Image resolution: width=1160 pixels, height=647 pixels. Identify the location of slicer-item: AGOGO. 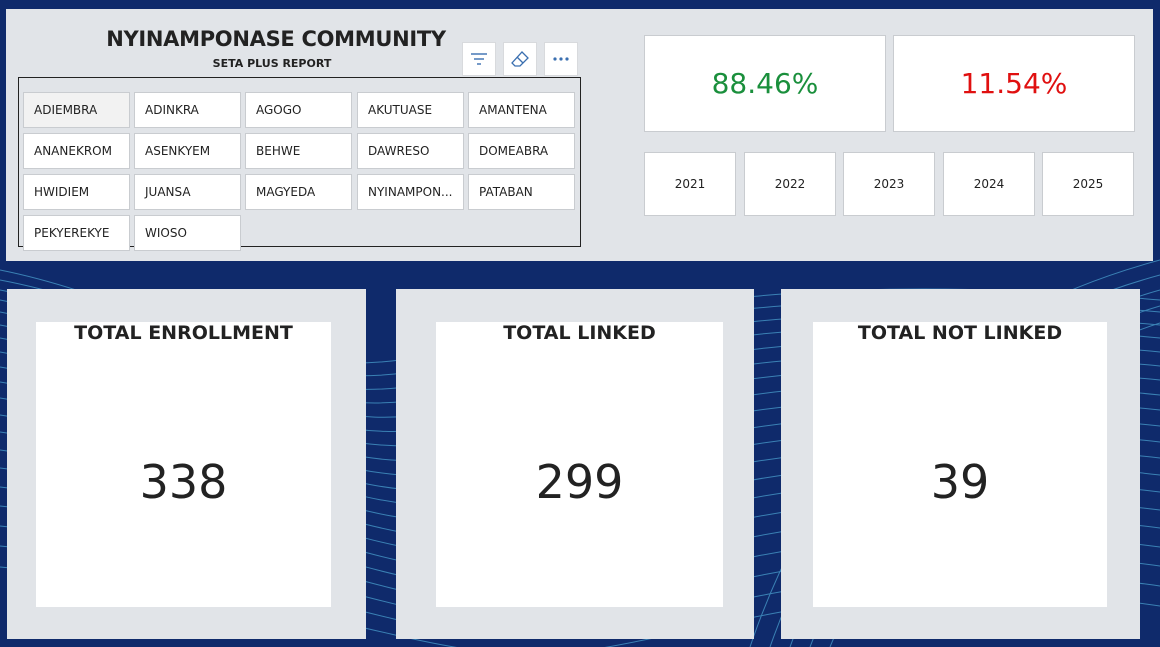
(298, 110).